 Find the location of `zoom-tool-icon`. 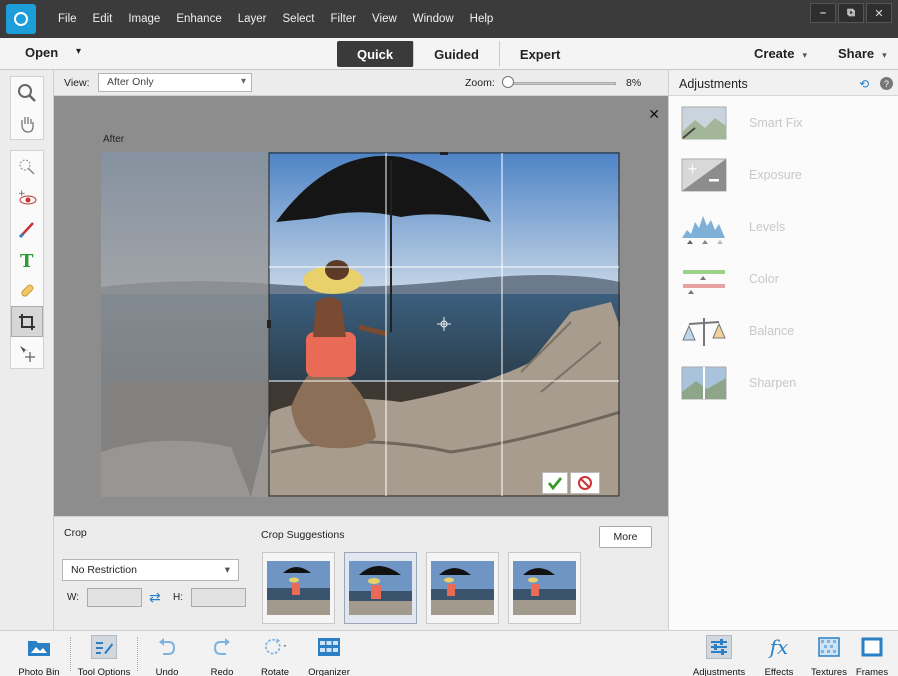

zoom-tool-icon is located at coordinates (27, 92).